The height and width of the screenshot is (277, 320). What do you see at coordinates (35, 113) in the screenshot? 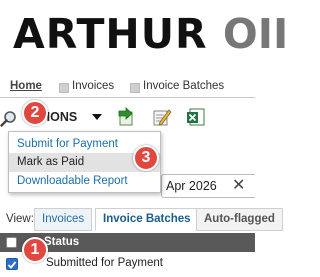
I see `step-badge-2: 2` at bounding box center [35, 113].